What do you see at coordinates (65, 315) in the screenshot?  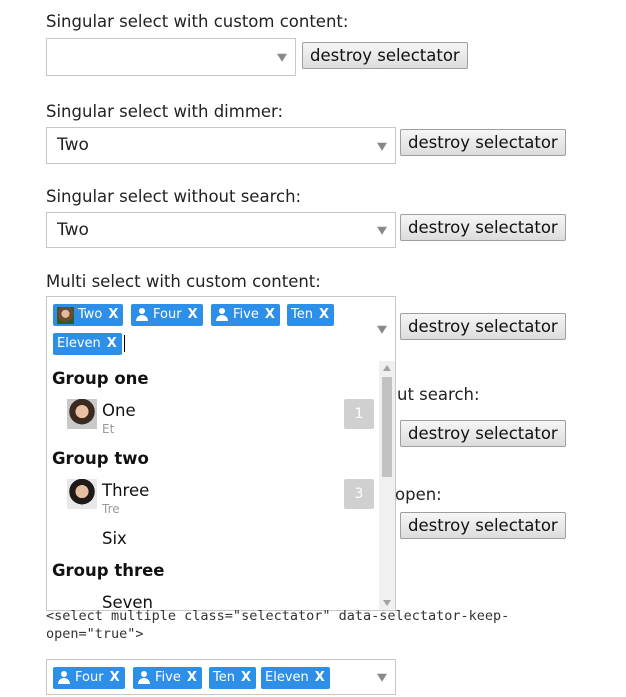 I see `avatar-icon` at bounding box center [65, 315].